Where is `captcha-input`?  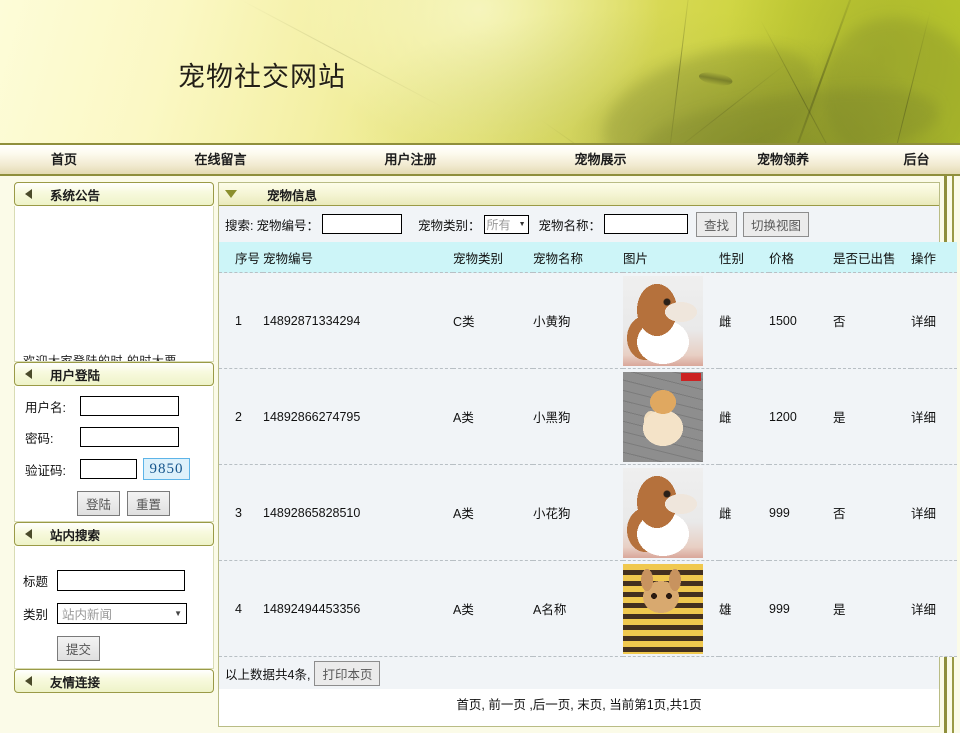
captcha-input is located at coordinates (108, 469).